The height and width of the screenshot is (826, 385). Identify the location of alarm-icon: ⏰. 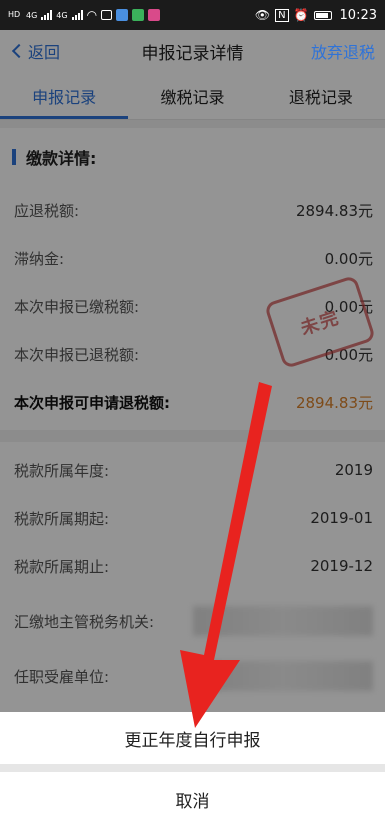
(301, 15).